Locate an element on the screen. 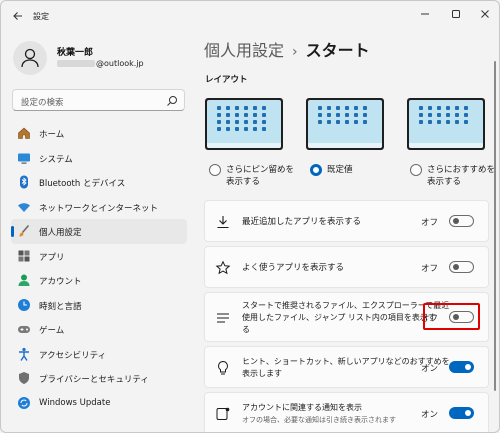  sidebar-item-label: Bluetooth とデバイス is located at coordinates (82, 184).